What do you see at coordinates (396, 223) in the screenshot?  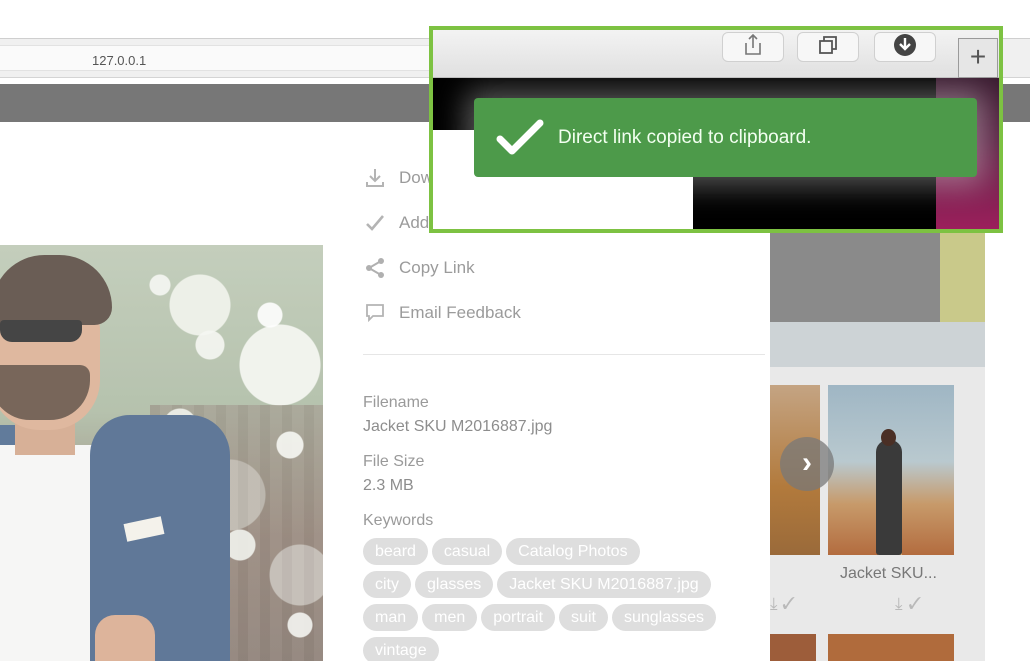 I see `add-action: Add` at bounding box center [396, 223].